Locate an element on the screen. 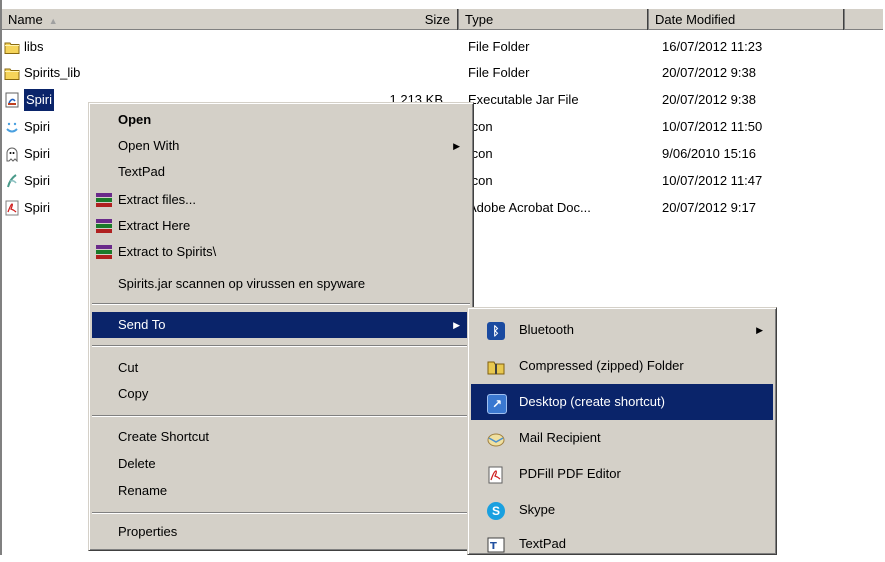 The image size is (885, 562). menu-item-cut: Cut is located at coordinates (281, 368).